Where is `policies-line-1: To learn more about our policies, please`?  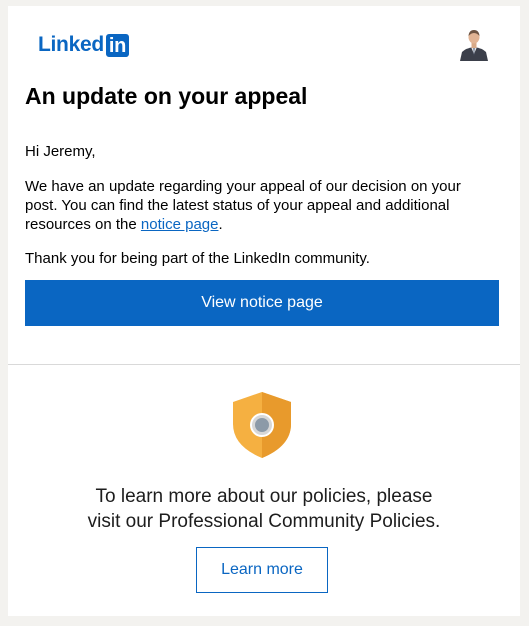
policies-line-1: To learn more about our policies, please is located at coordinates (264, 496).